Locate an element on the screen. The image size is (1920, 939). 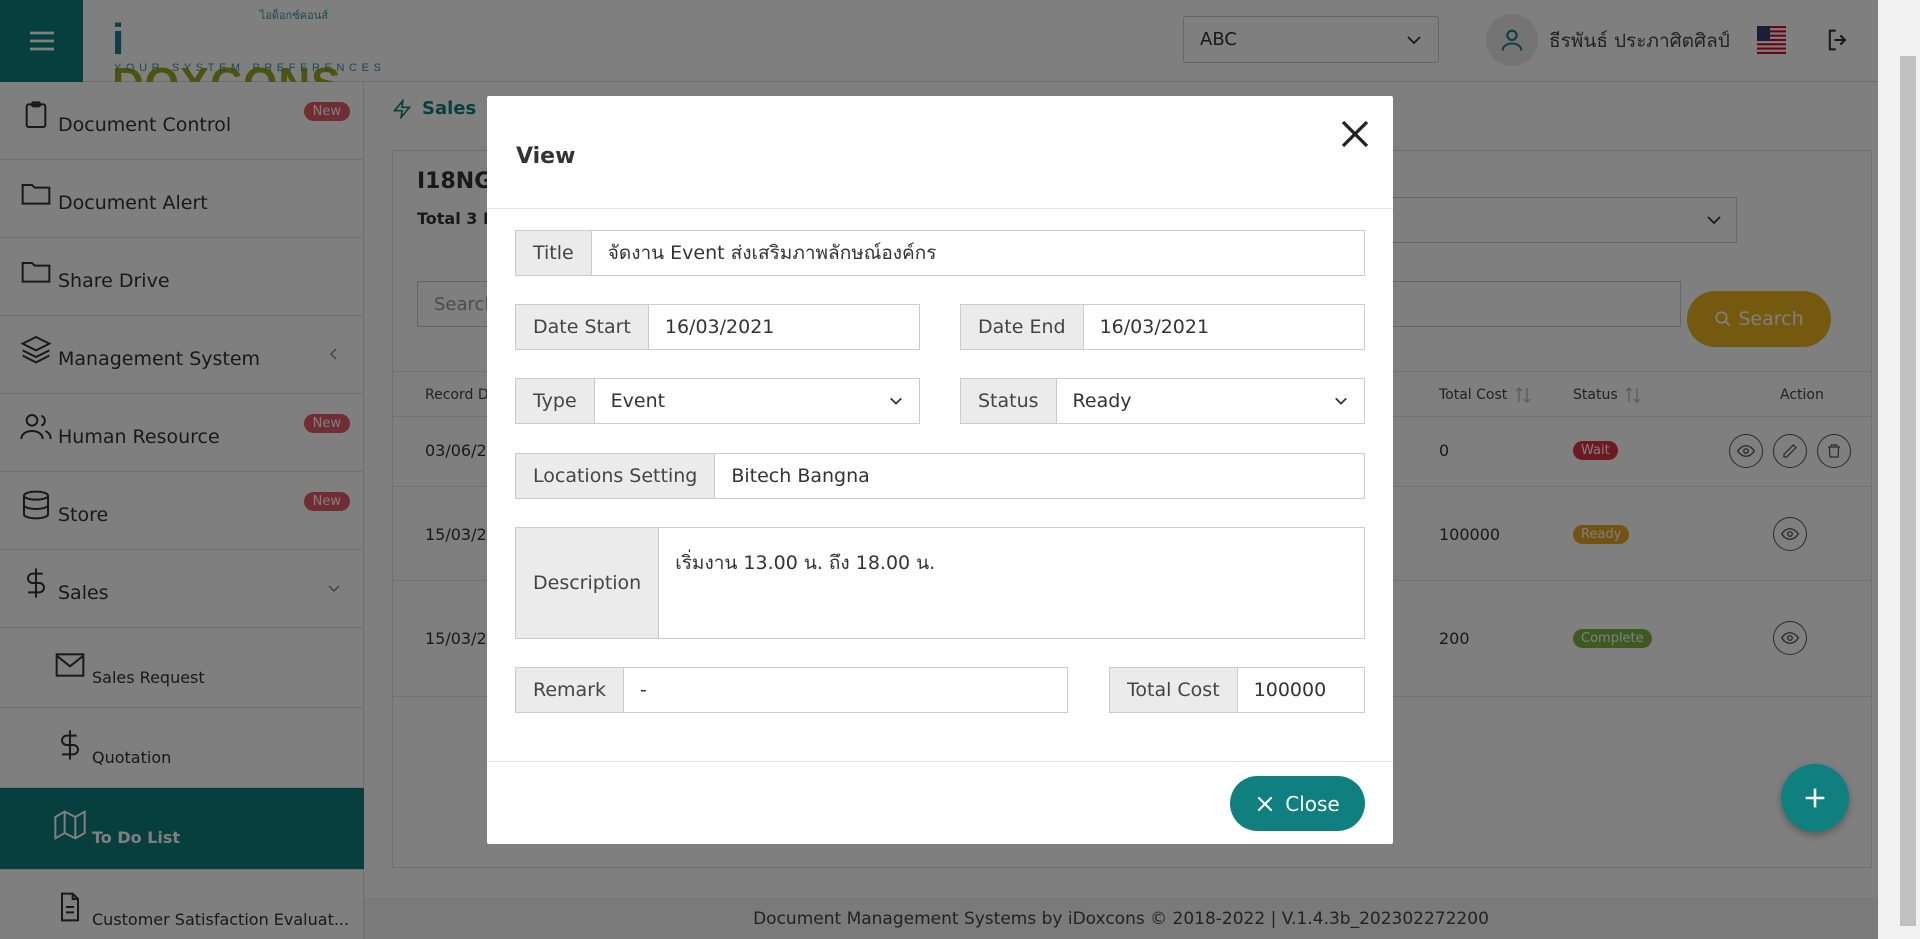
date-start-field: Date Start 16/03/2021 is located at coordinates (717, 327).